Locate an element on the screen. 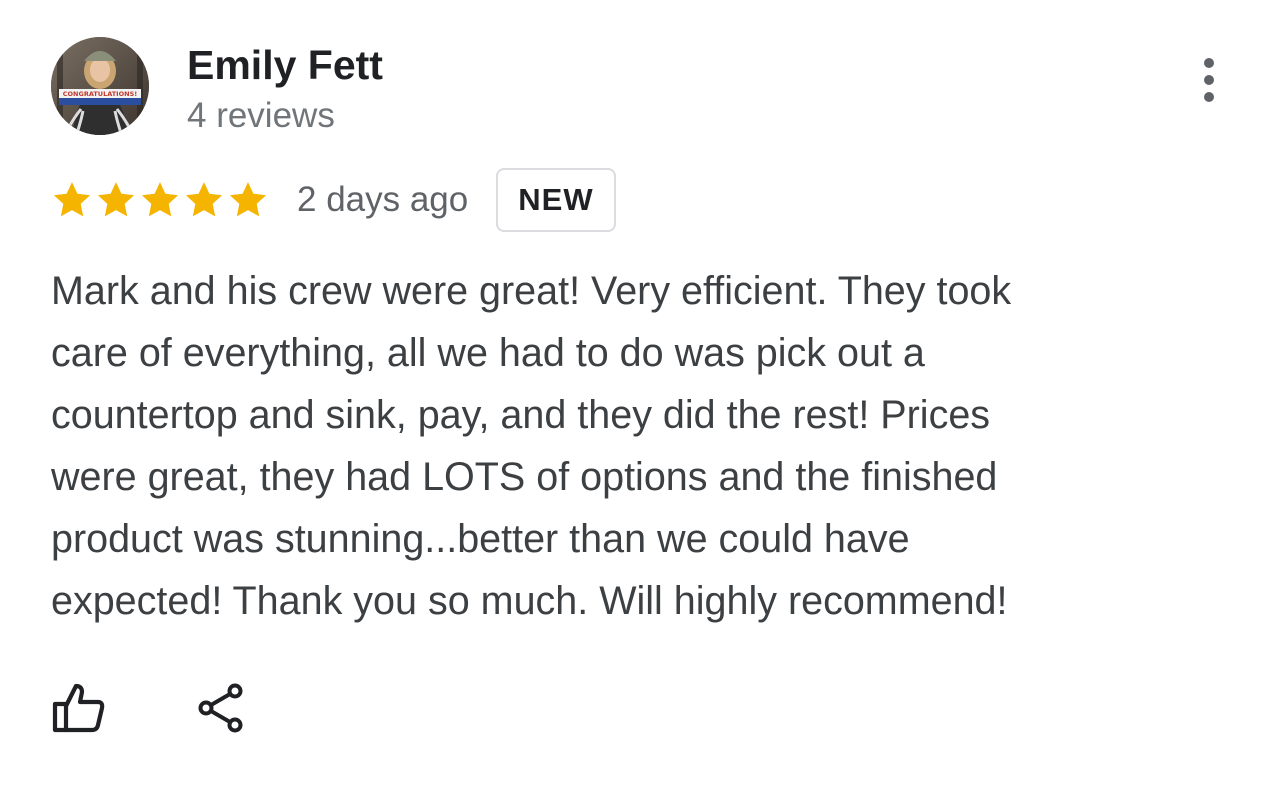 This screenshot has height=803, width=1284. share-icon is located at coordinates (220, 708).